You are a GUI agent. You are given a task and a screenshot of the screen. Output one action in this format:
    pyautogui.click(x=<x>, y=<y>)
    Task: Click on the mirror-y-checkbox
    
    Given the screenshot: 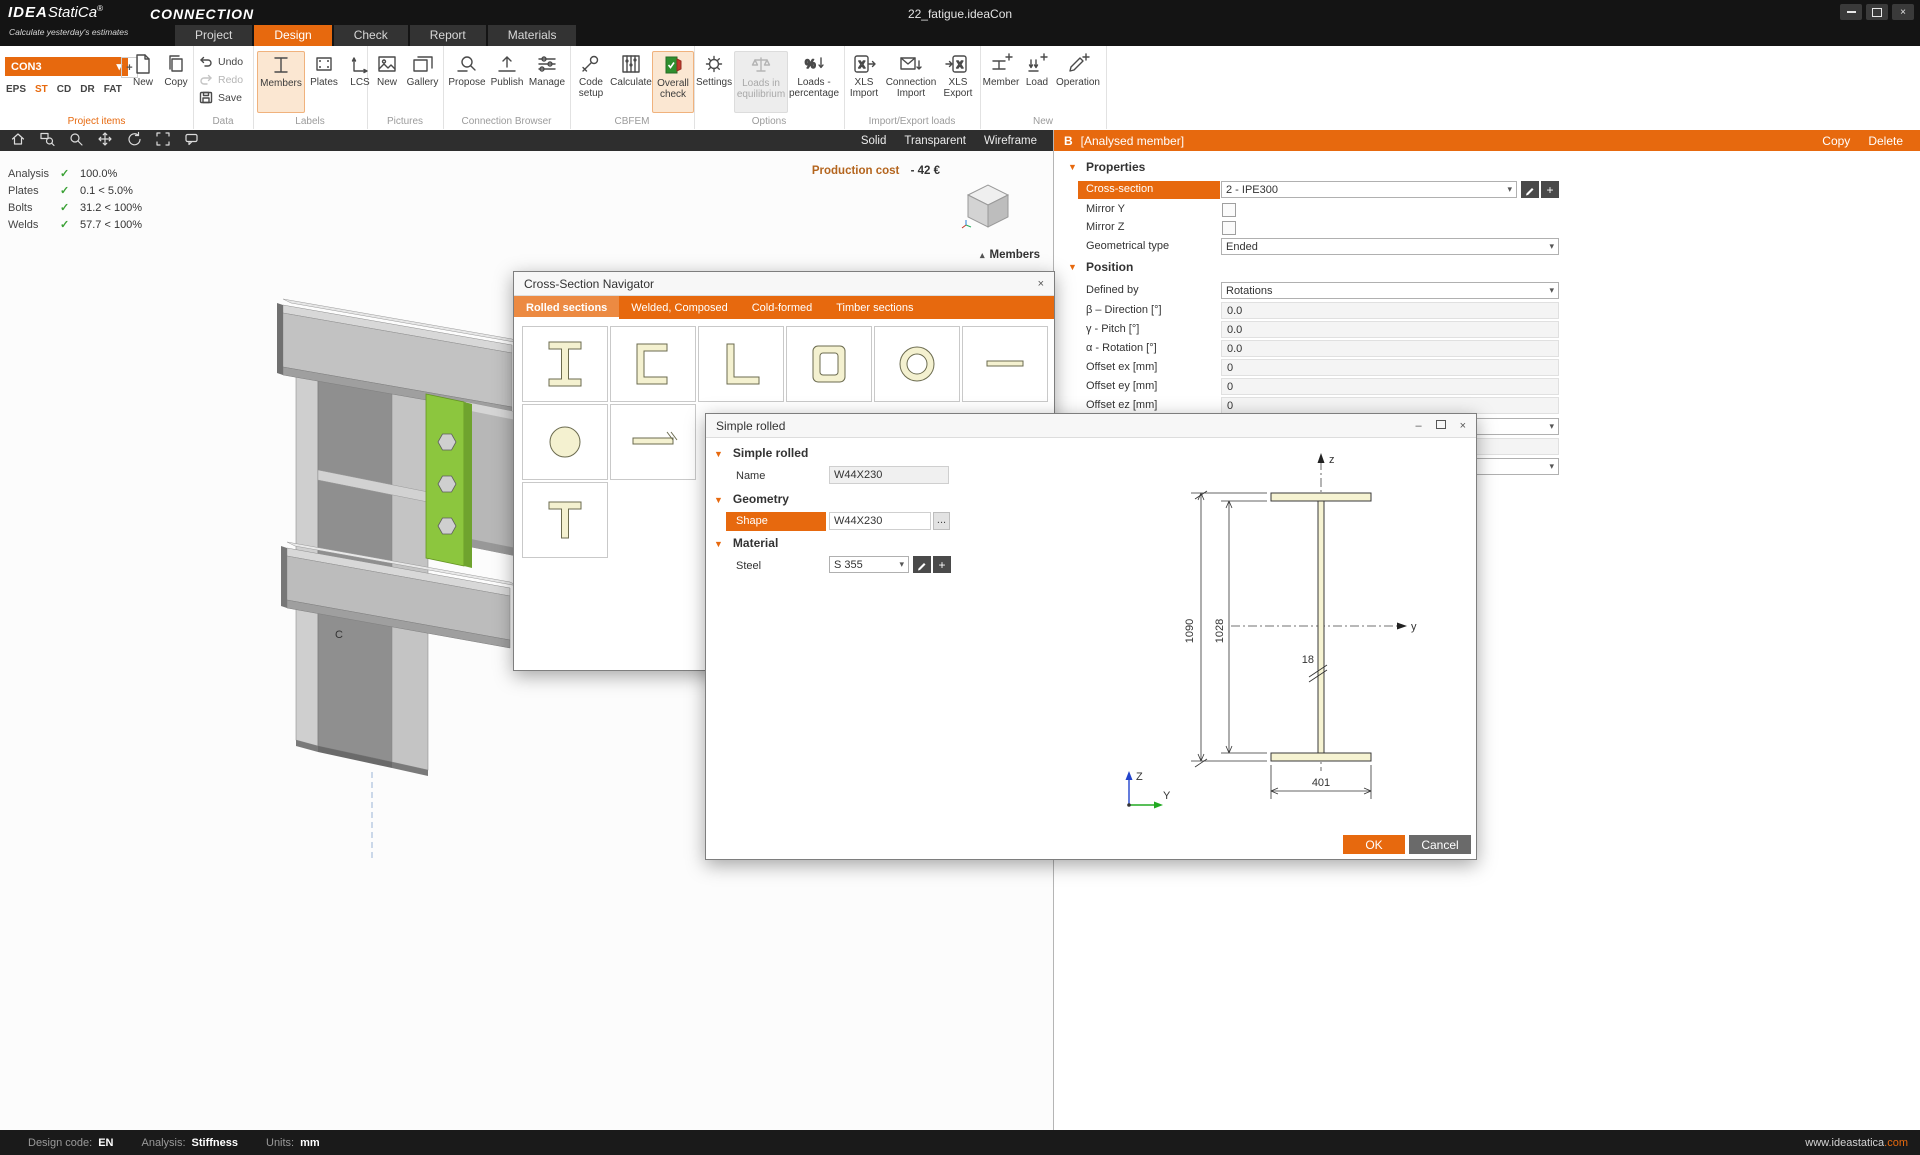 What is the action you would take?
    pyautogui.click(x=1229, y=210)
    